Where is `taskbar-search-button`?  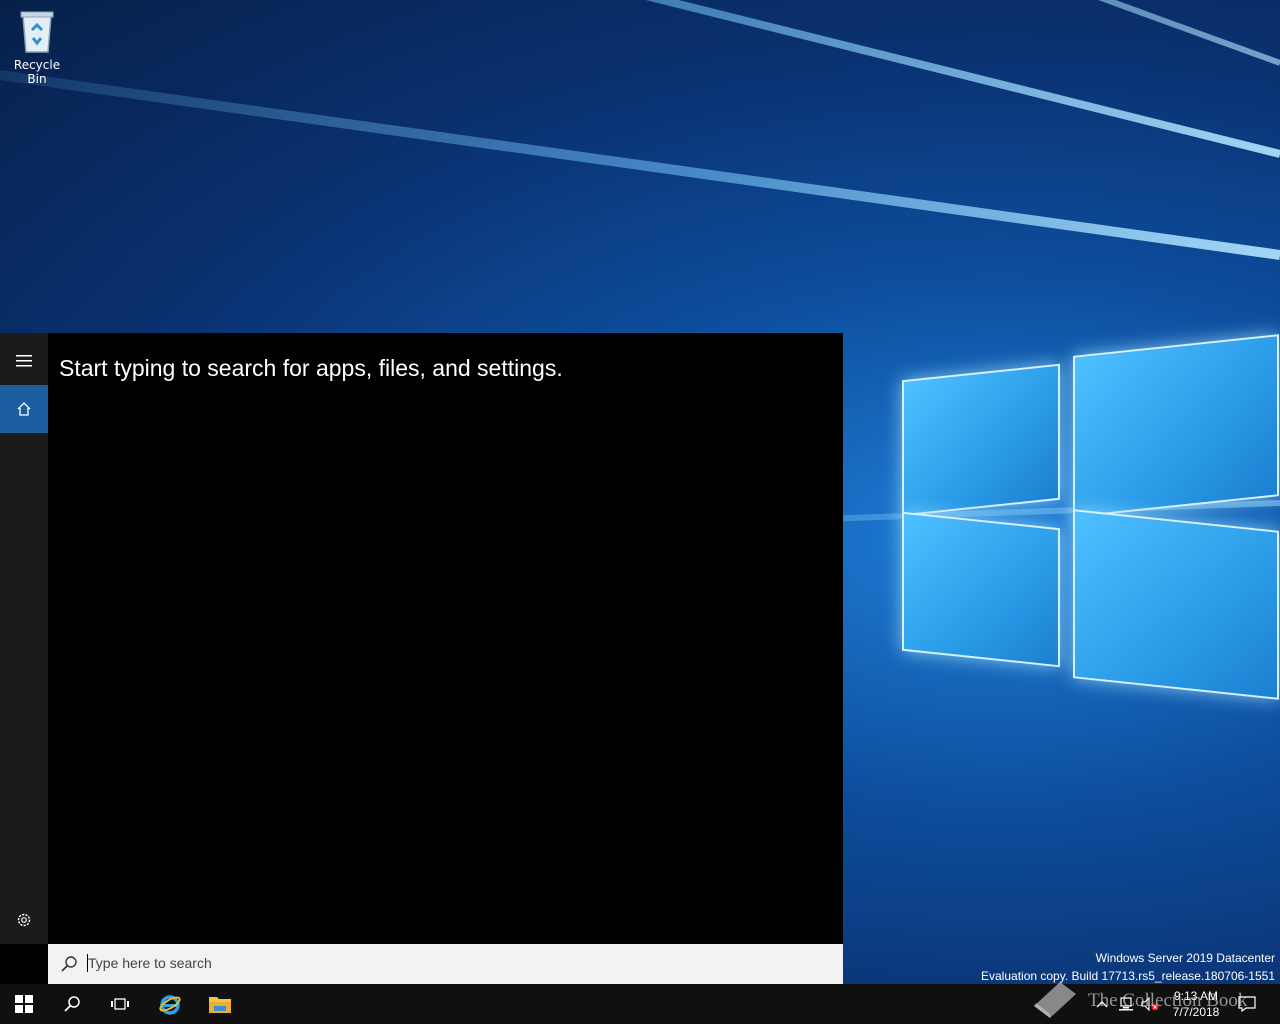
taskbar-search-button is located at coordinates (72, 1004).